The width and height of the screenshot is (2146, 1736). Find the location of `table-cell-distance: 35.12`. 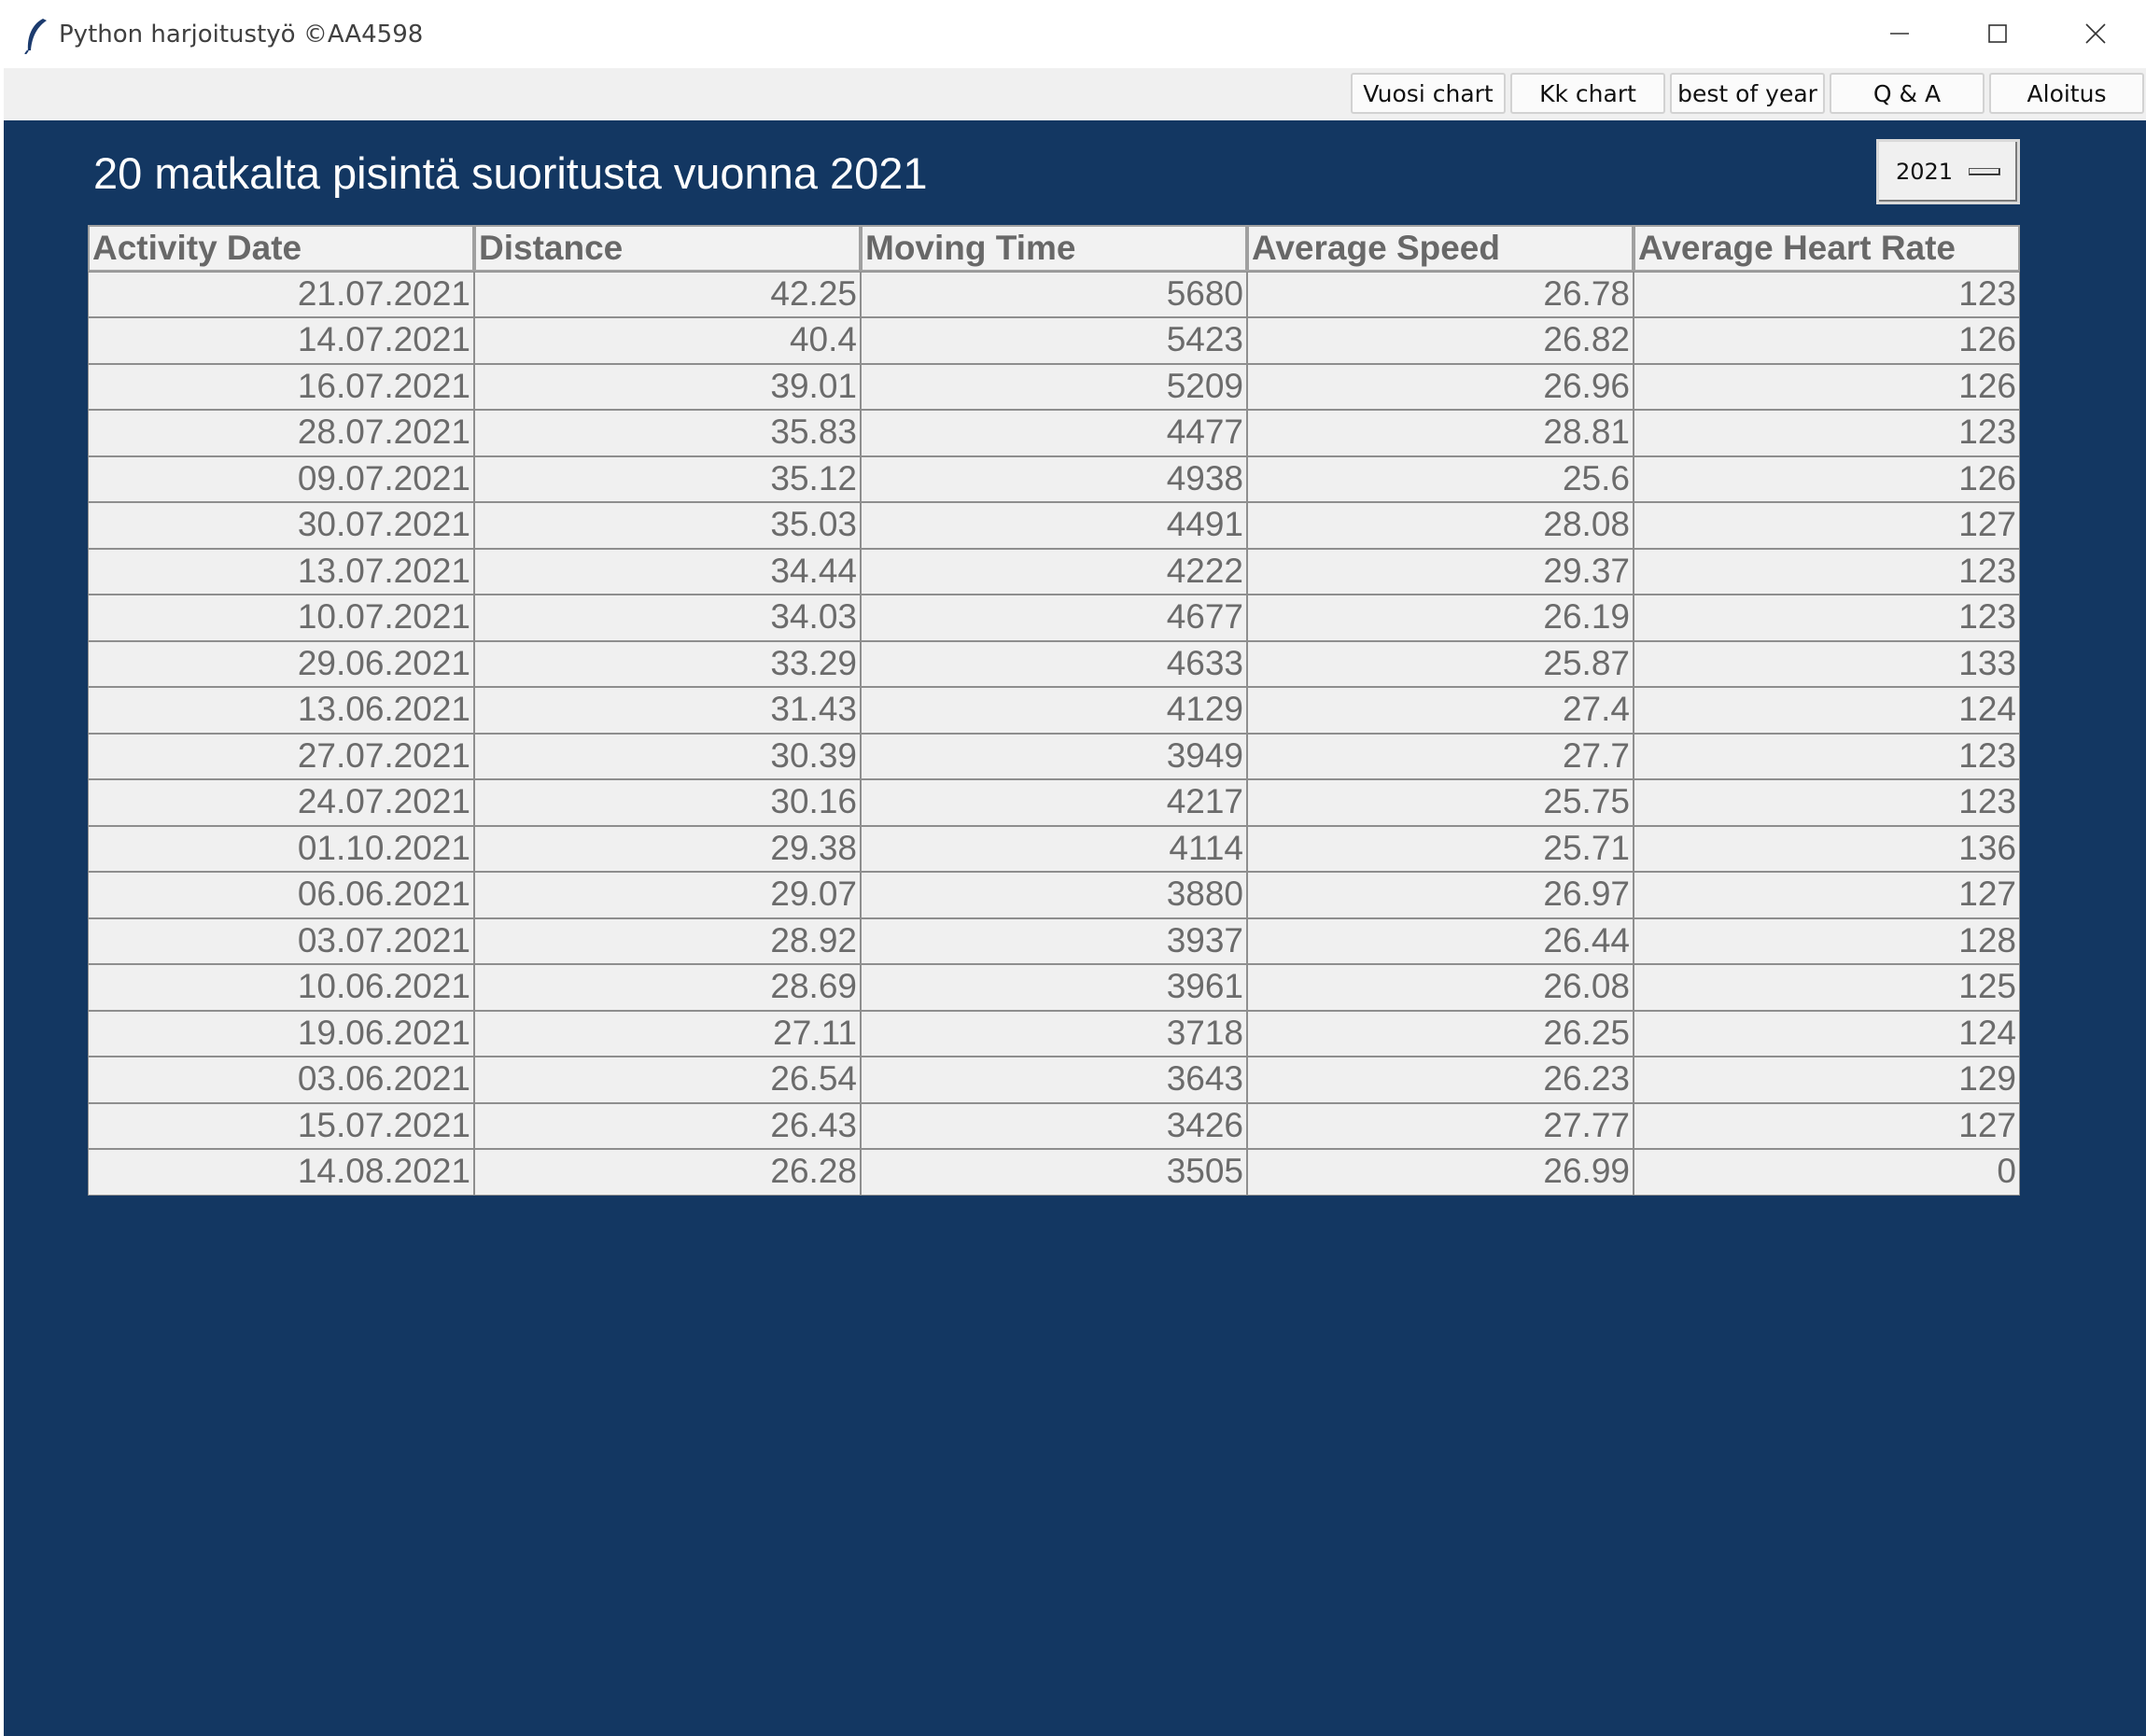

table-cell-distance: 35.12 is located at coordinates (667, 478).